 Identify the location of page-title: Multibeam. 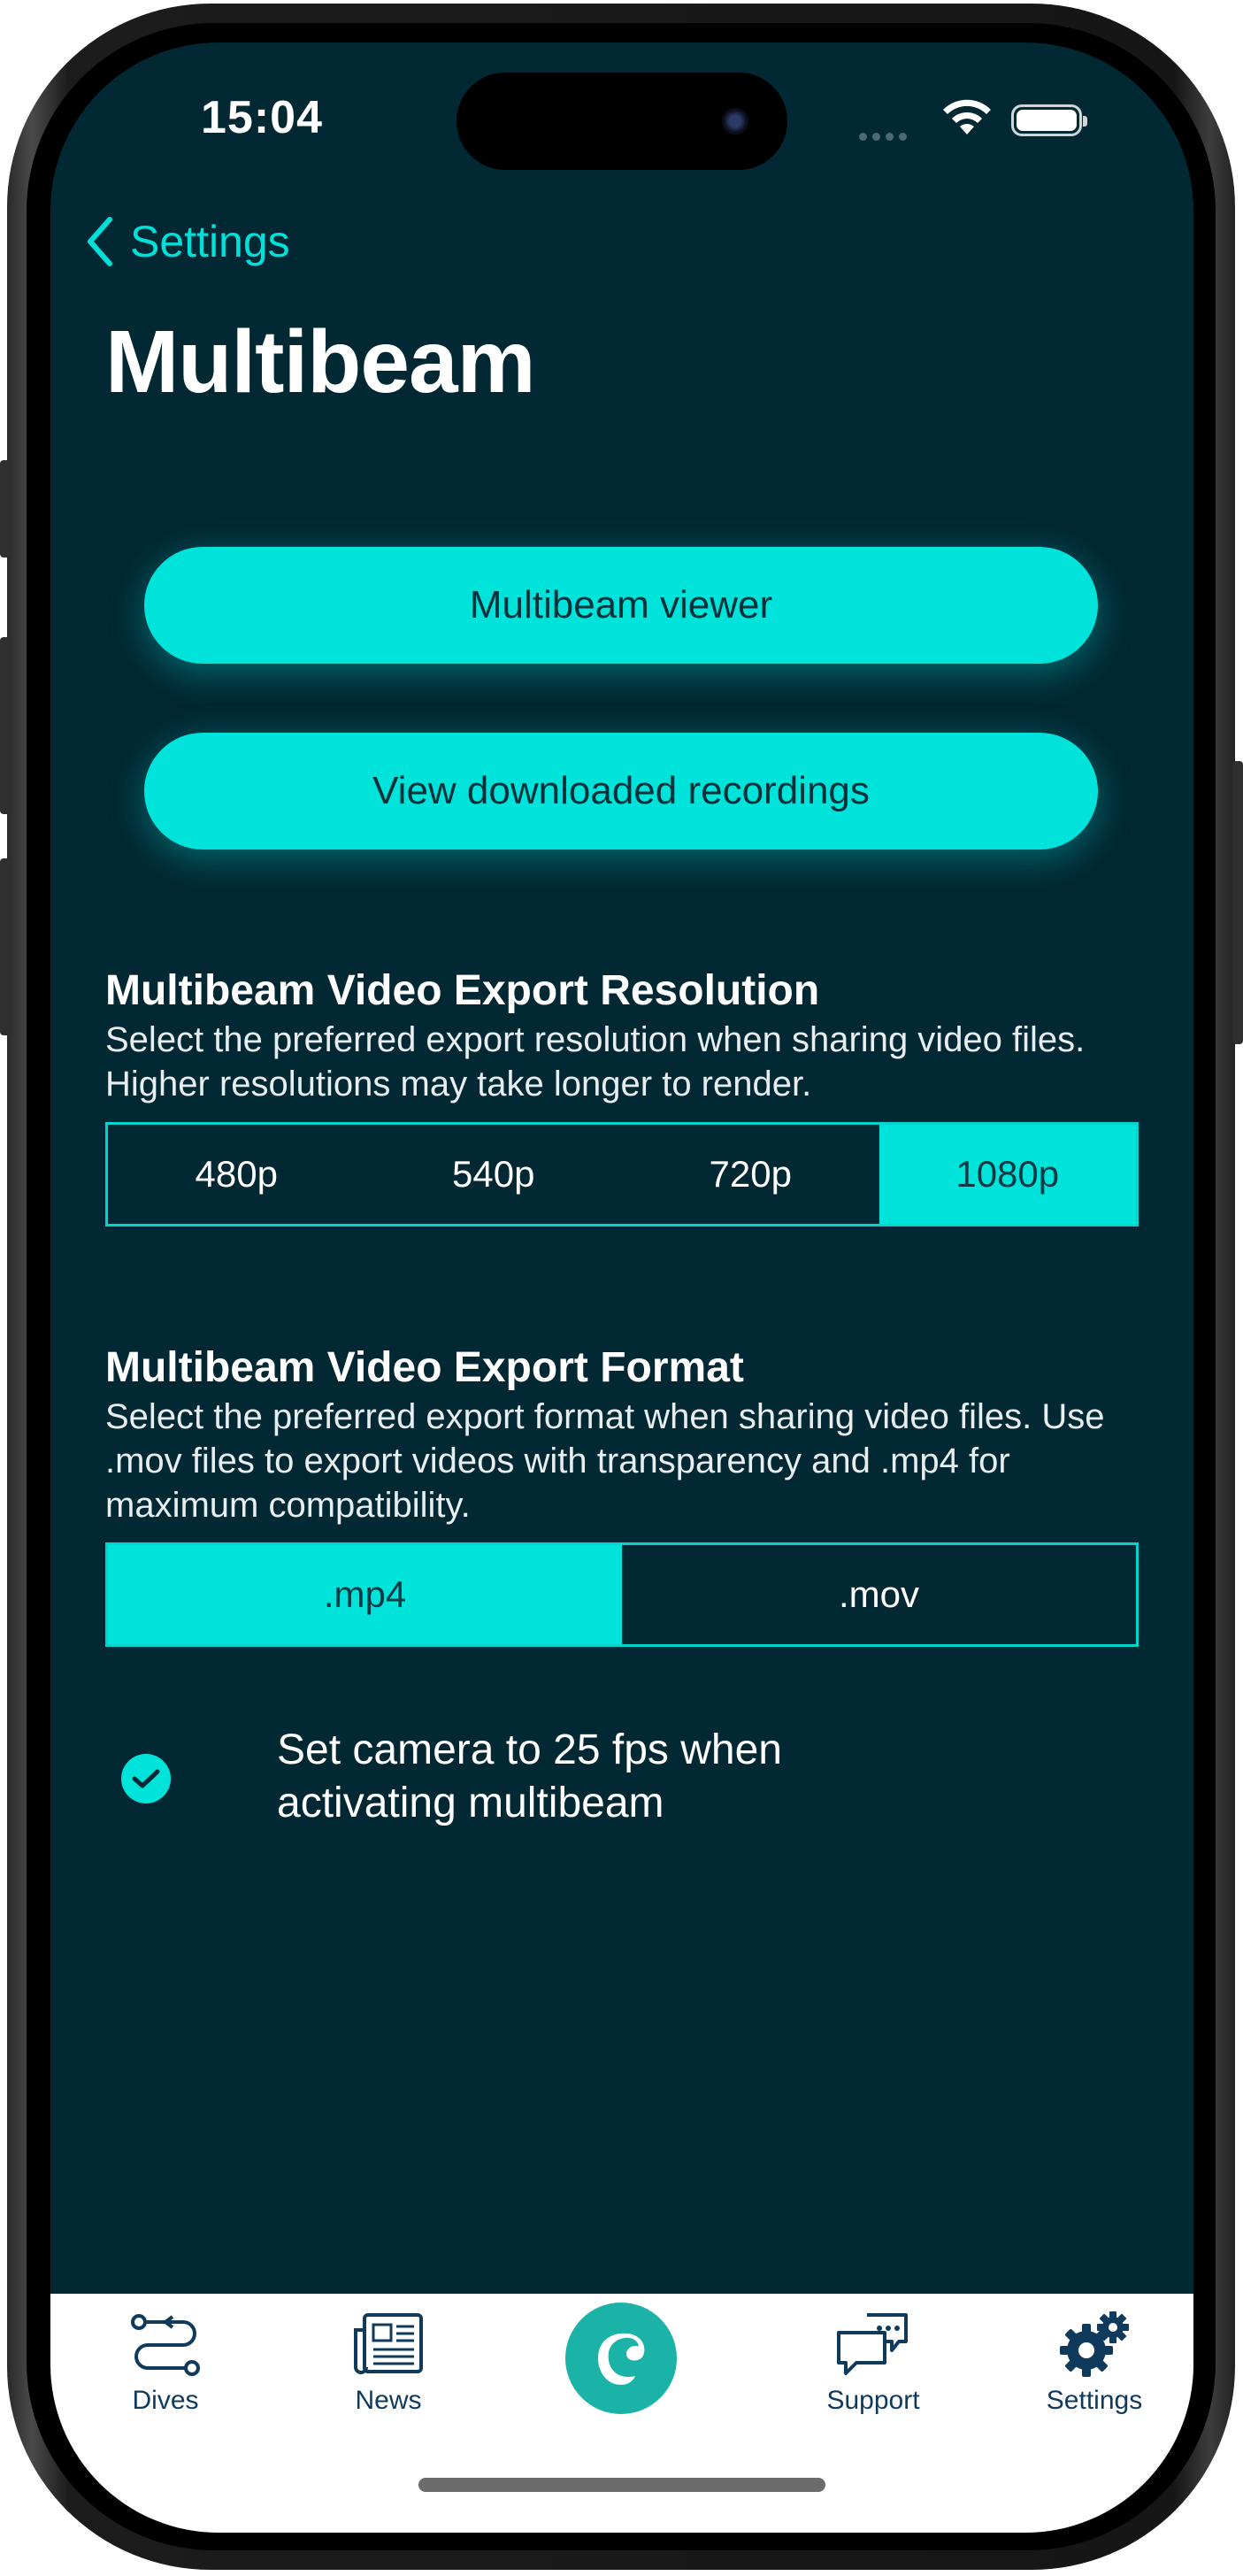
(320, 361).